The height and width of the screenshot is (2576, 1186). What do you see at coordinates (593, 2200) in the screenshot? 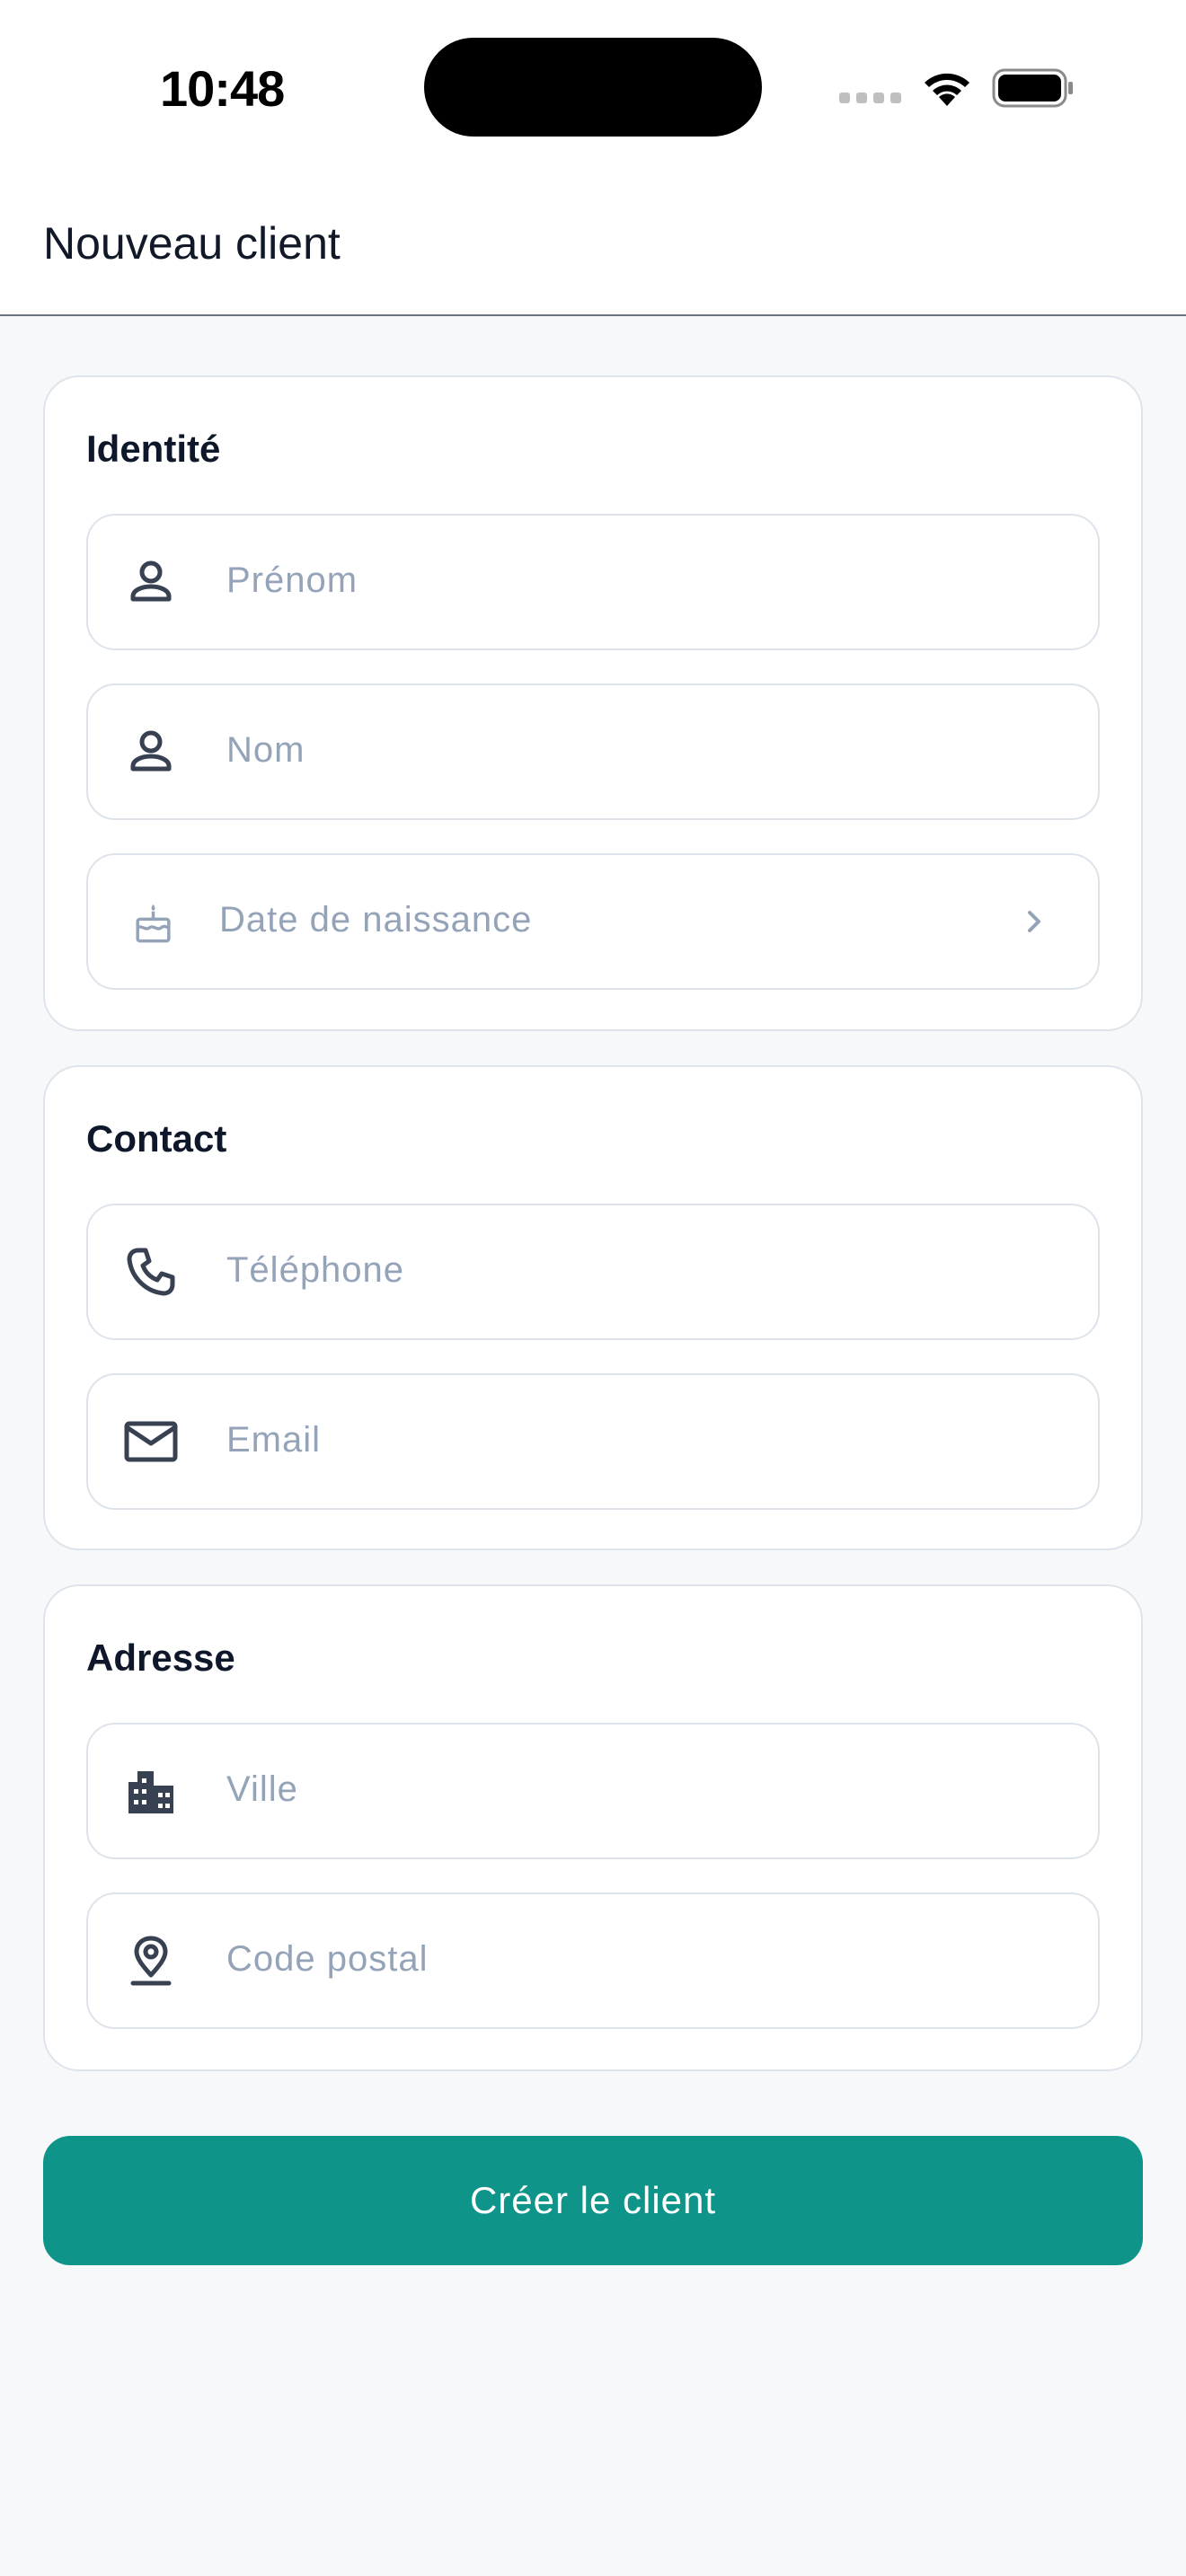
I see `create-client-button: Créer le client` at bounding box center [593, 2200].